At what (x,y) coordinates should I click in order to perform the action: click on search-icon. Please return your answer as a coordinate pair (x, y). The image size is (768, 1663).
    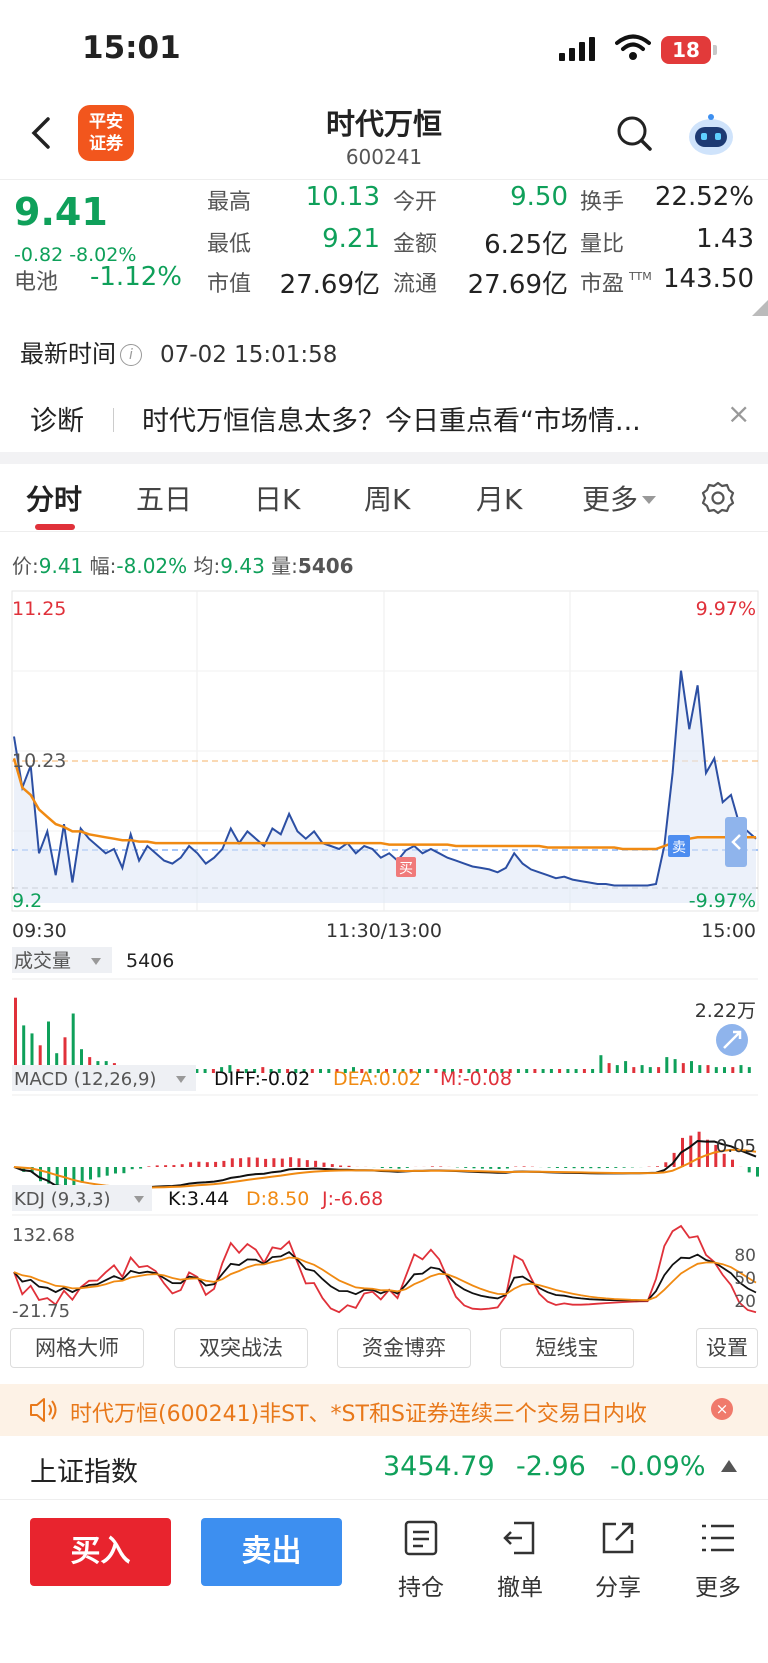
    Looking at the image, I should click on (634, 133).